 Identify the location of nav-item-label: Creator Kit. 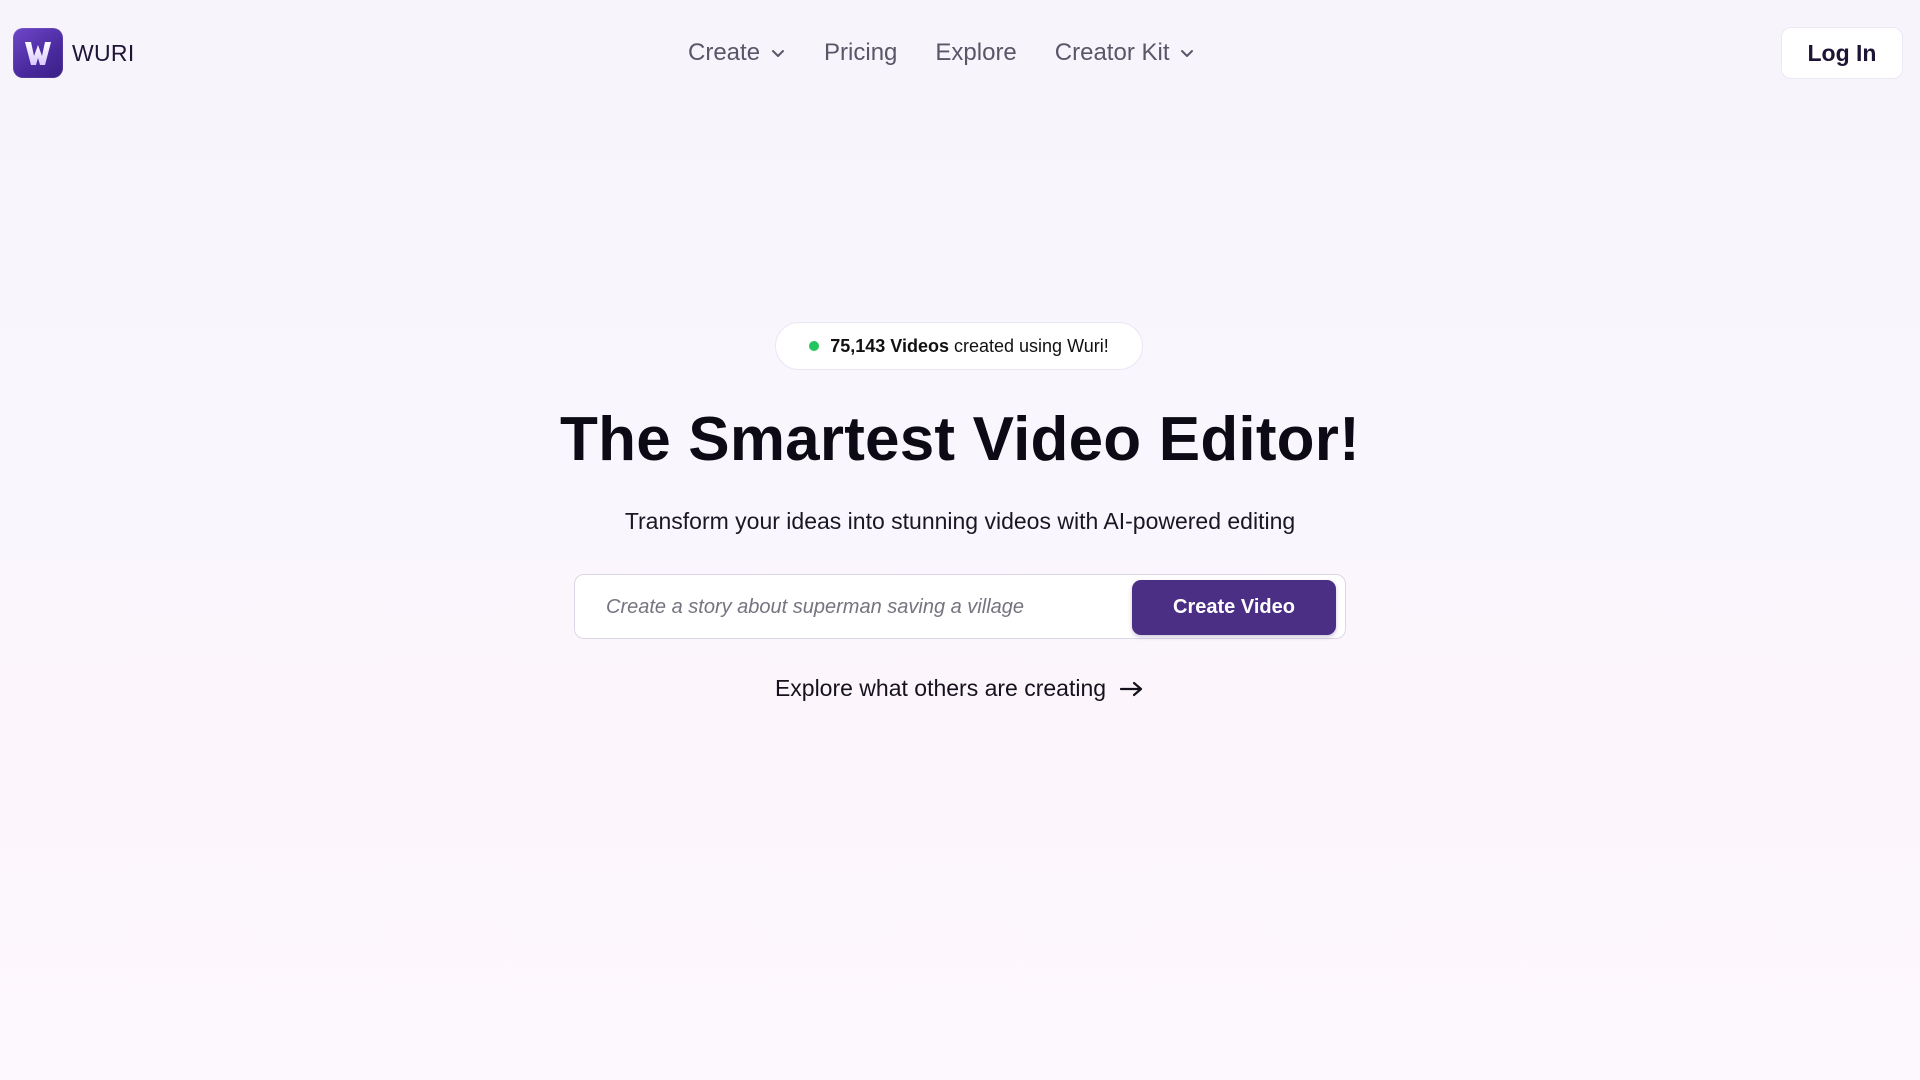
(1112, 52).